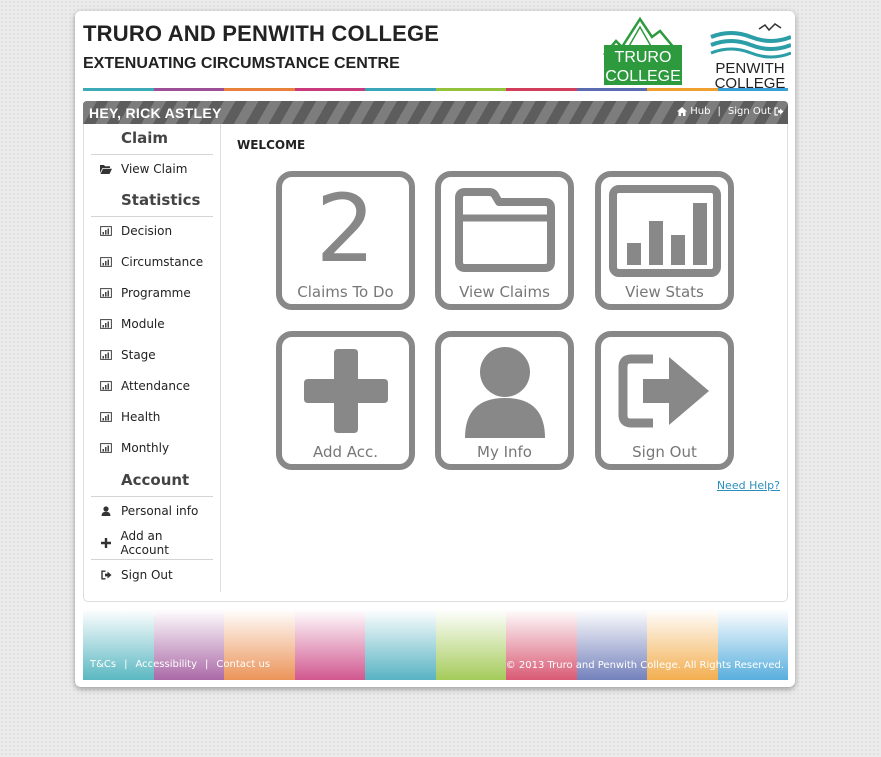  I want to click on folder-open-icon, so click(106, 169).